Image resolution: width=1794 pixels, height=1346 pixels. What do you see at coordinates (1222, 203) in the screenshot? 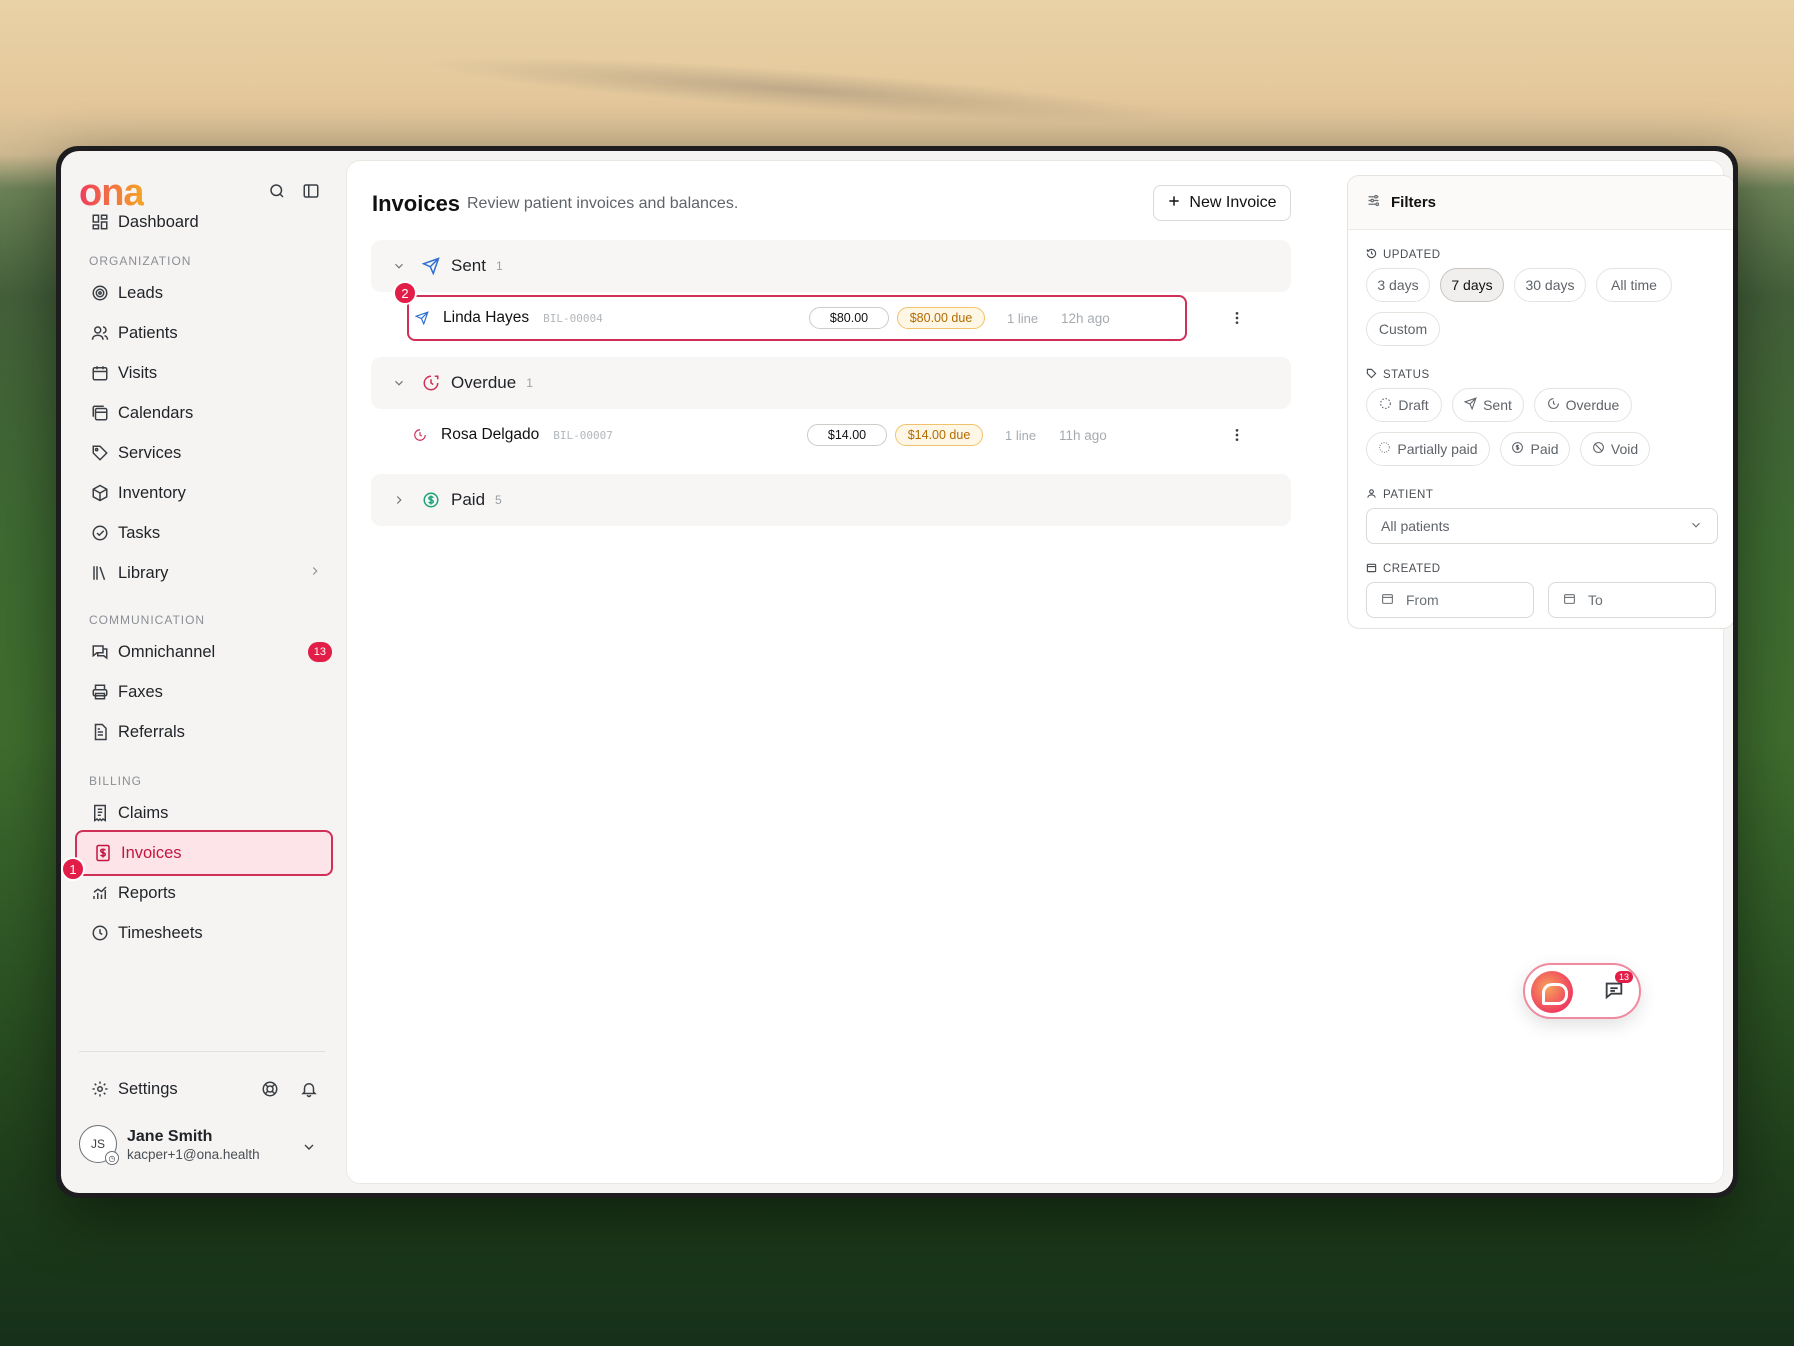
I see `new-invoice-button: New Invoice` at bounding box center [1222, 203].